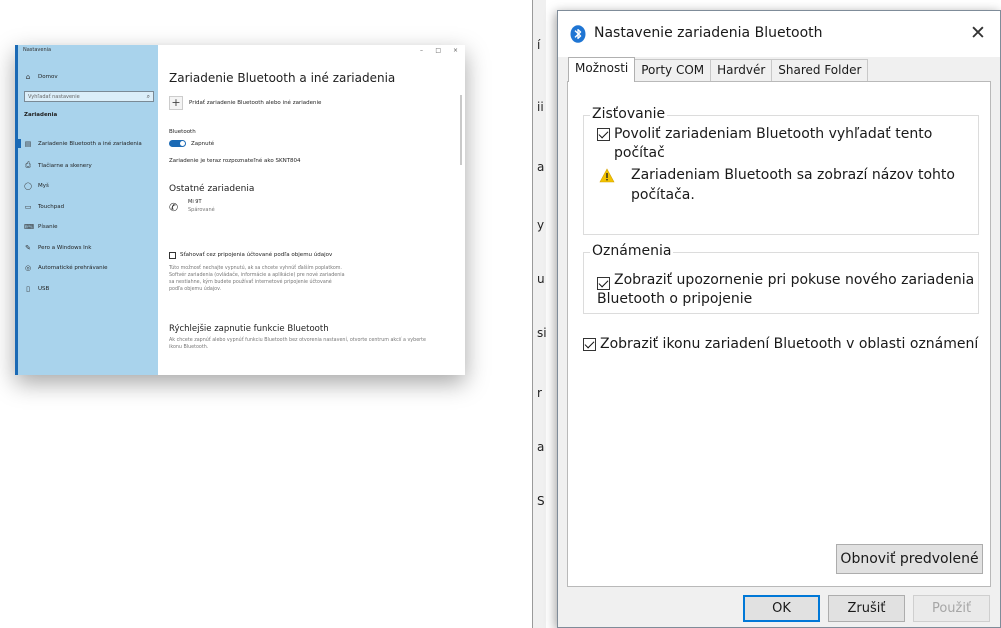 The image size is (1001, 628). I want to click on settings-search-input: Vyhľadať nastavenie ⌕, so click(89, 96).